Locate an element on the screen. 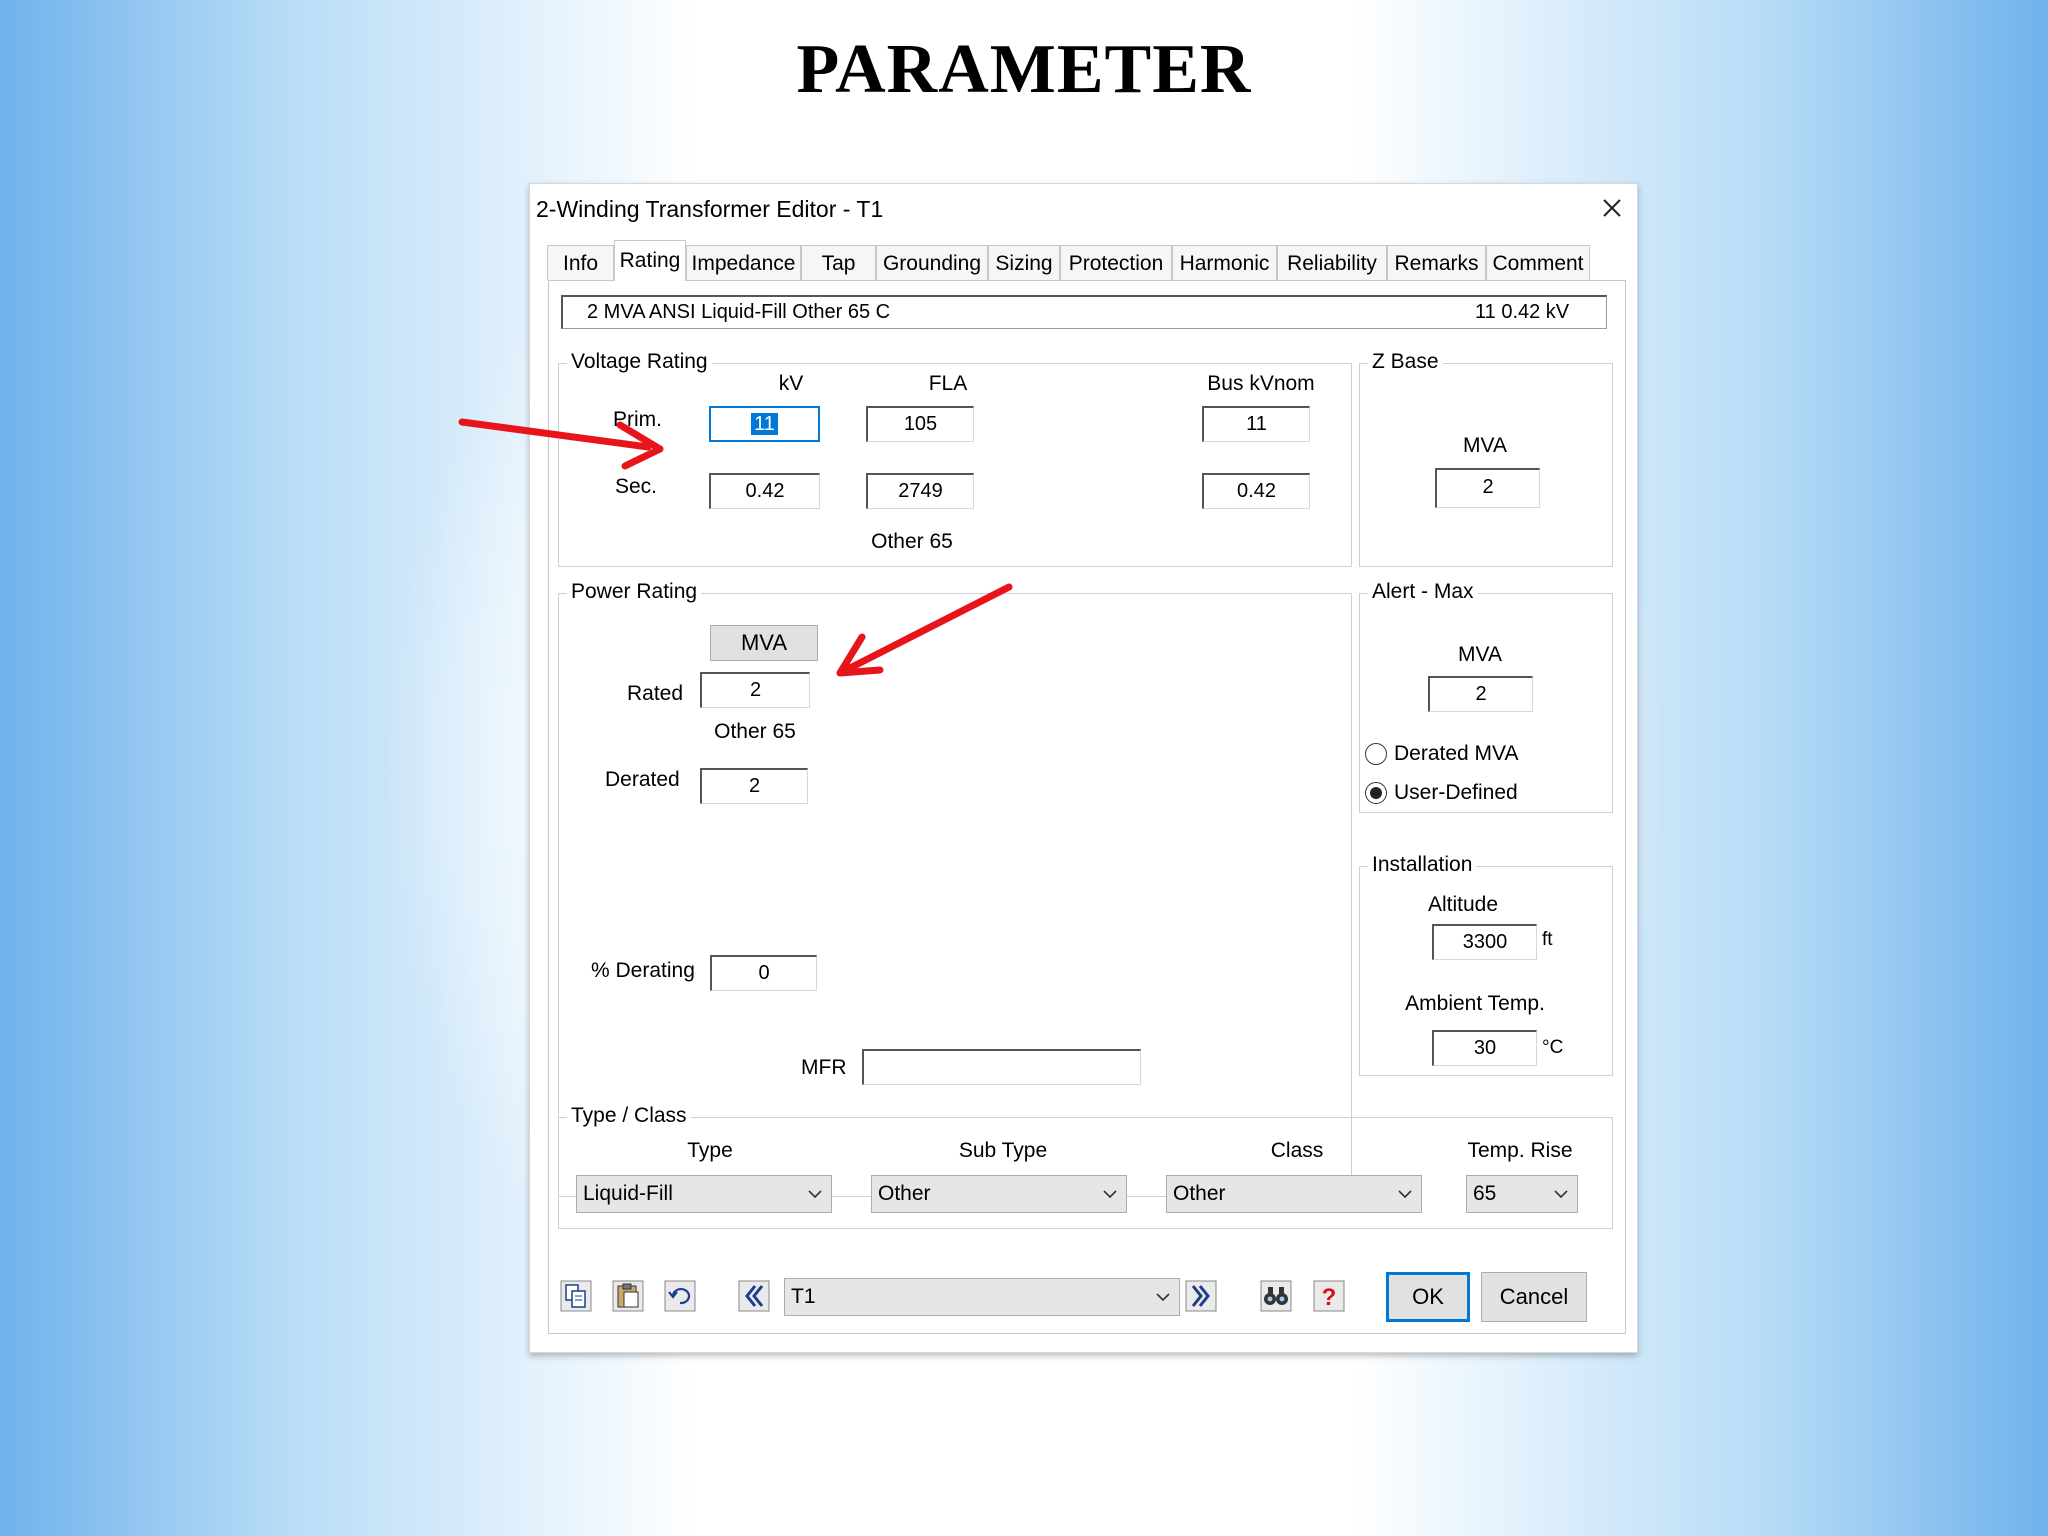 This screenshot has height=1536, width=2048. alert-max-mva-input: 2 is located at coordinates (1480, 694).